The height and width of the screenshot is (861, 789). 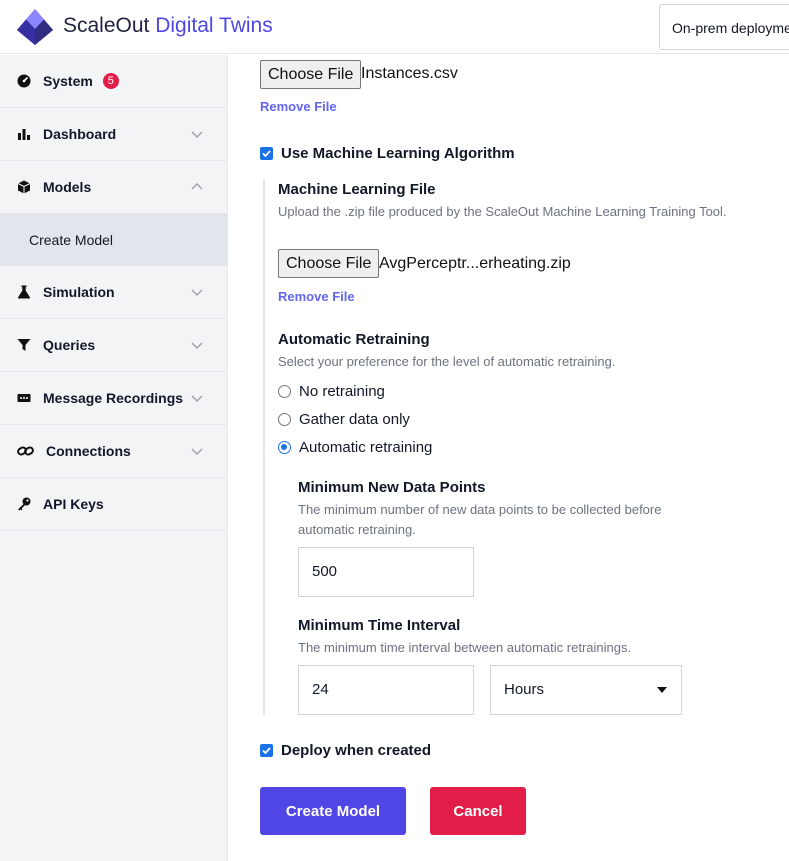 I want to click on ml-file-title: Machine Learning File, so click(x=357, y=189).